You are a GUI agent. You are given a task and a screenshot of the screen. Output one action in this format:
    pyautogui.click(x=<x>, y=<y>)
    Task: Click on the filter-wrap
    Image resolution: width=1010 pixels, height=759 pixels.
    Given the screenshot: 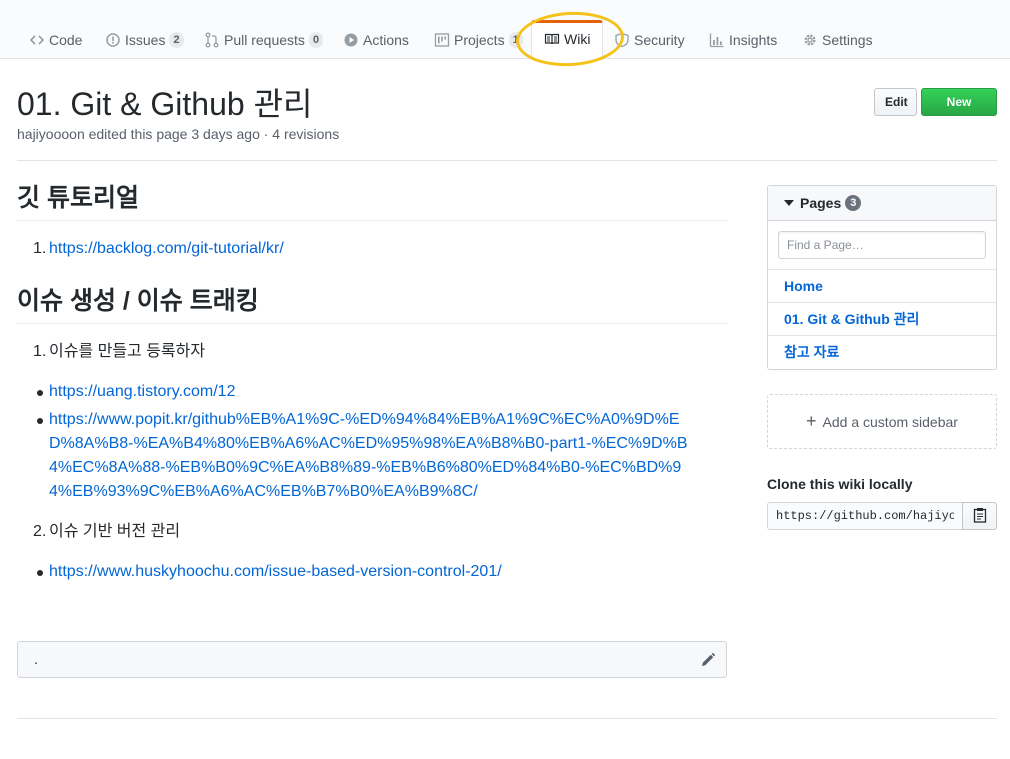 What is the action you would take?
    pyautogui.click(x=882, y=245)
    